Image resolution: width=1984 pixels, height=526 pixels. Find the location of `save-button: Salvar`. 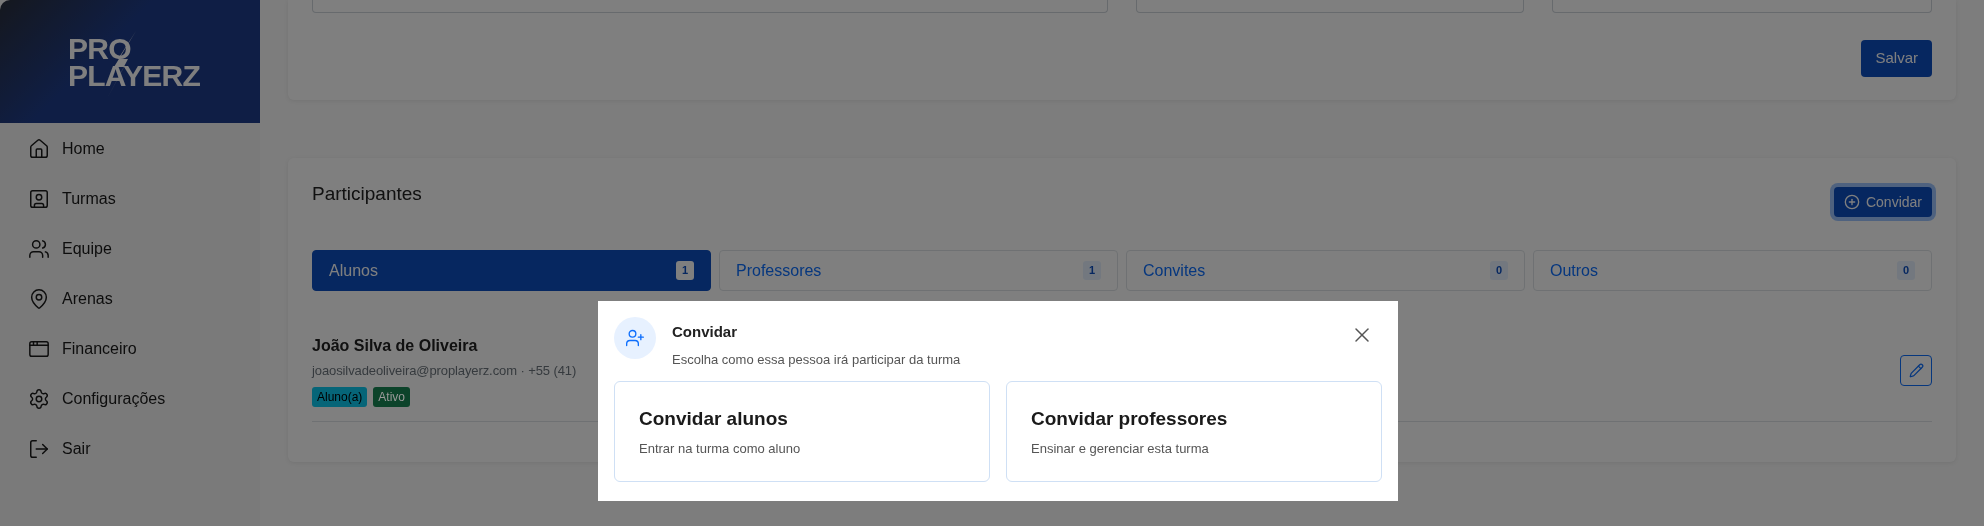

save-button: Salvar is located at coordinates (1896, 58).